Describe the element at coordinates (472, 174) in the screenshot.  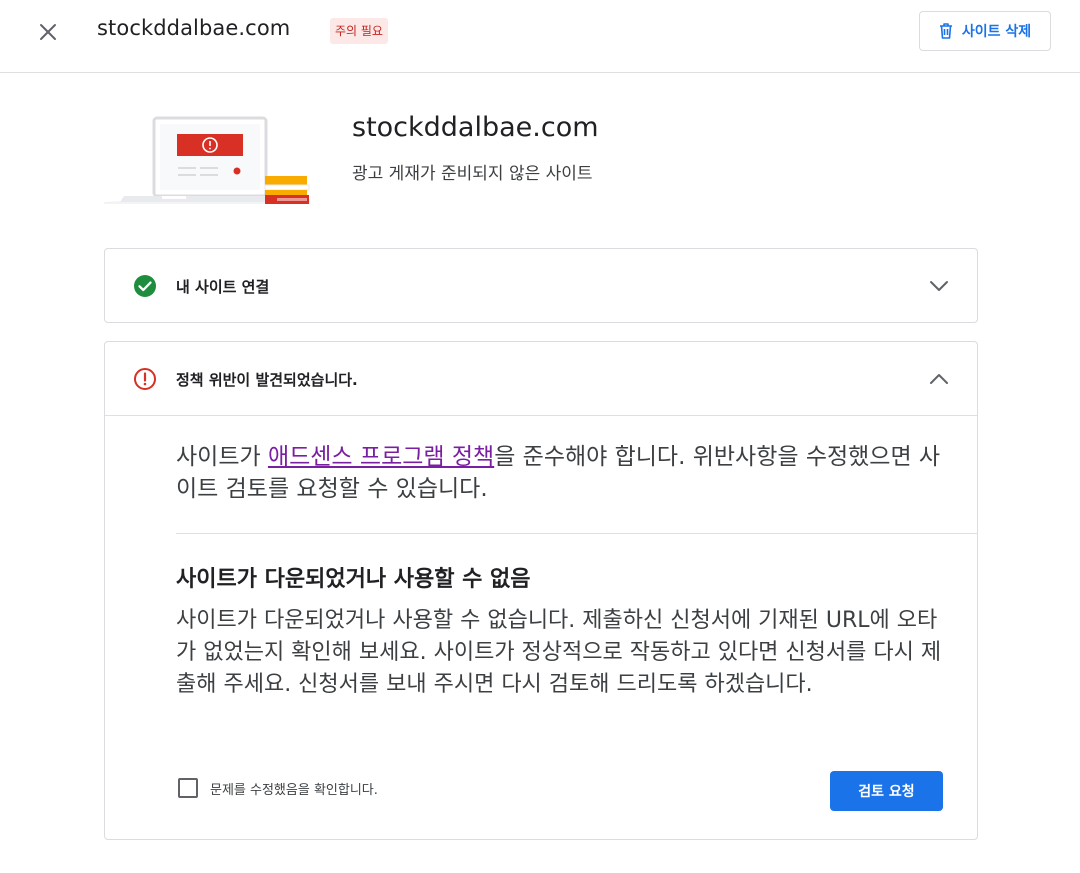
I see `site-status-text: 광고 게재가 준비되지 않은 사이트` at that location.